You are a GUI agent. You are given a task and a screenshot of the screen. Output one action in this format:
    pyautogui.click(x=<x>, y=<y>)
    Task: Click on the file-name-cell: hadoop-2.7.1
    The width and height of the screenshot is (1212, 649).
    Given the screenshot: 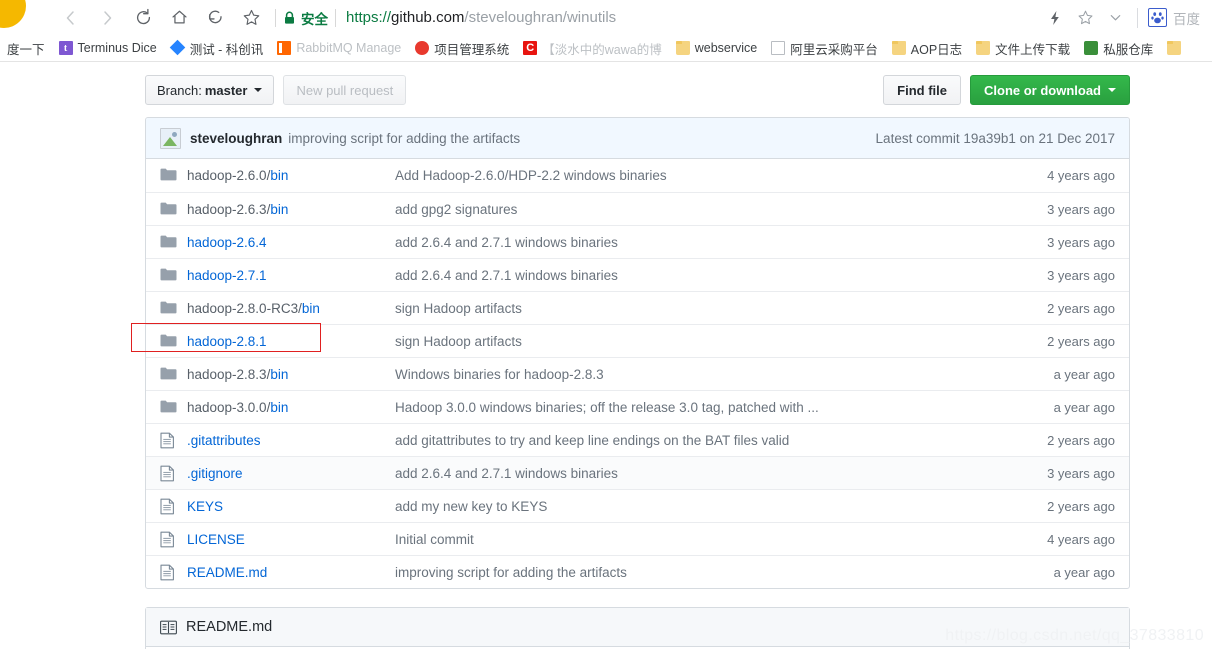 What is the action you would take?
    pyautogui.click(x=291, y=275)
    